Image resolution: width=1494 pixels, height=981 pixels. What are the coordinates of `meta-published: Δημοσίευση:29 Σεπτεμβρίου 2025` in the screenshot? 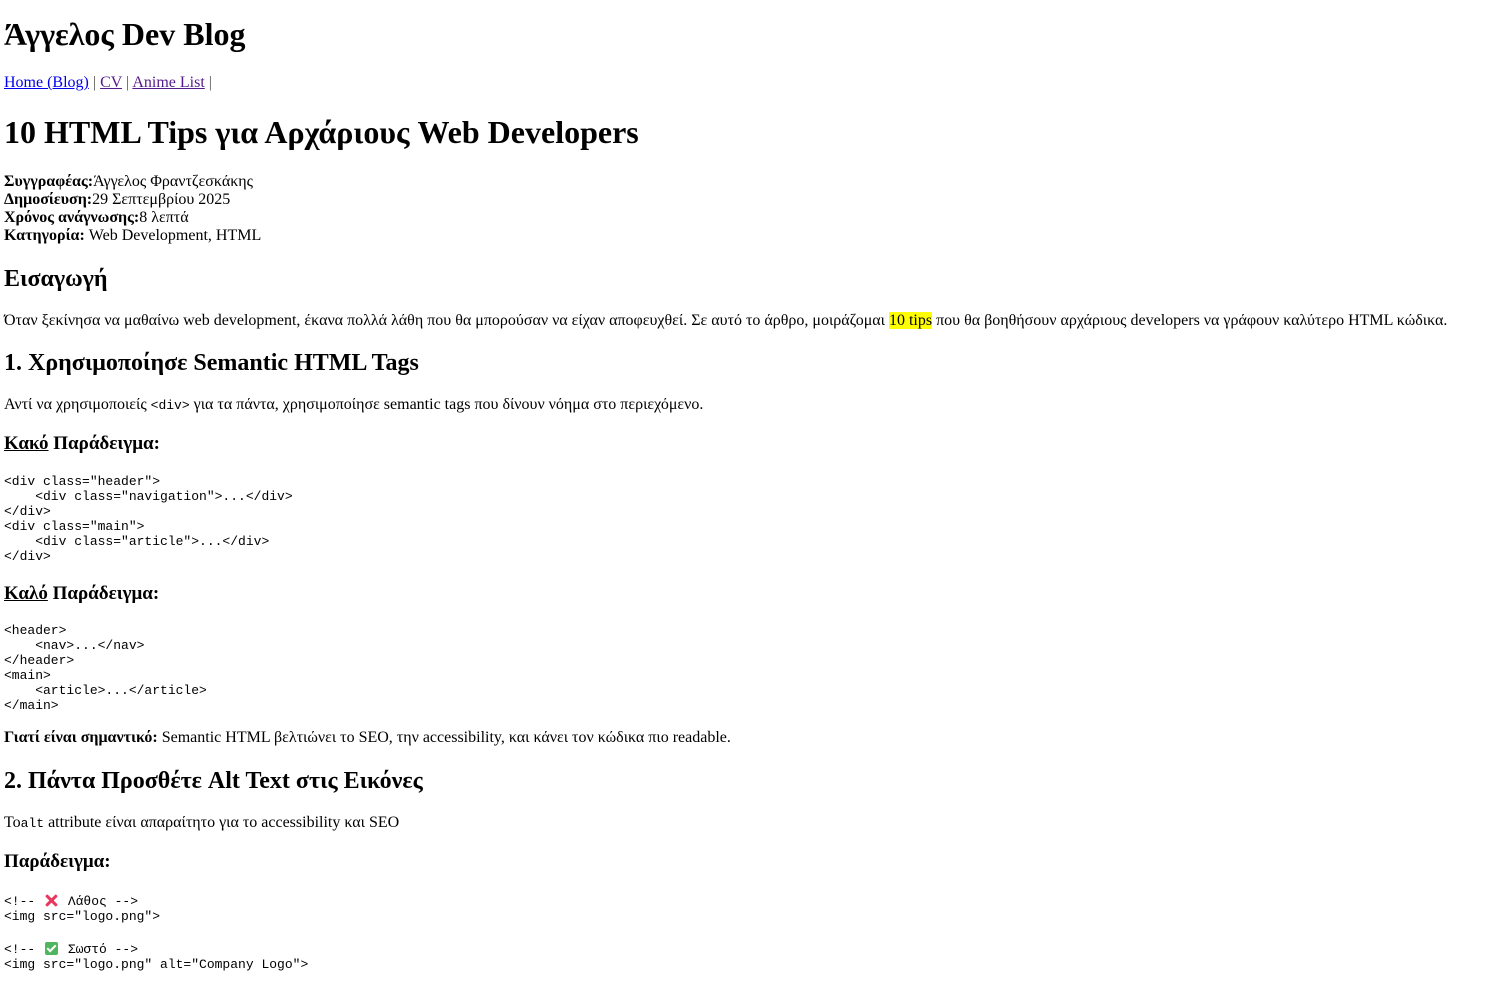 It's located at (132, 200).